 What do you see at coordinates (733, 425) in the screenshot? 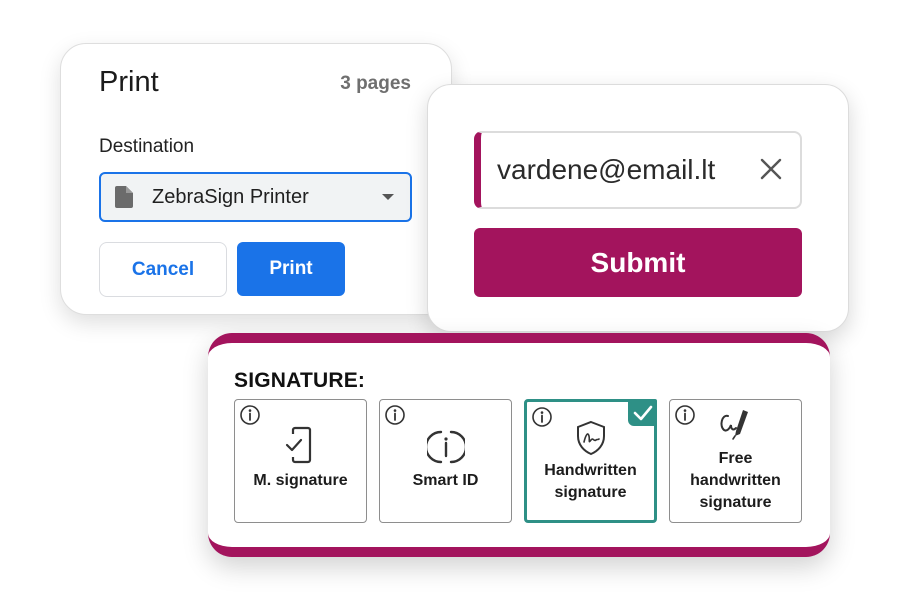
I see `pen-signature-icon` at bounding box center [733, 425].